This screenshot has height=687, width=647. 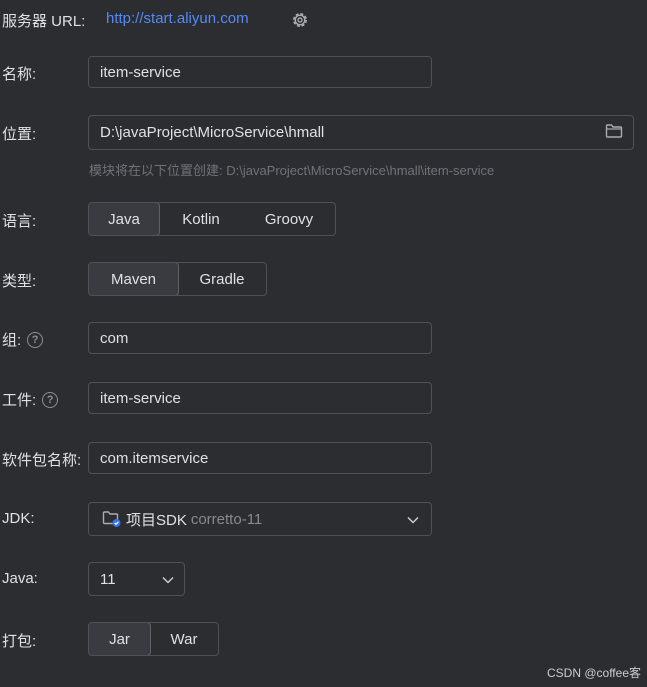 What do you see at coordinates (42, 460) in the screenshot?
I see `package-name-label: 软件包名称:` at bounding box center [42, 460].